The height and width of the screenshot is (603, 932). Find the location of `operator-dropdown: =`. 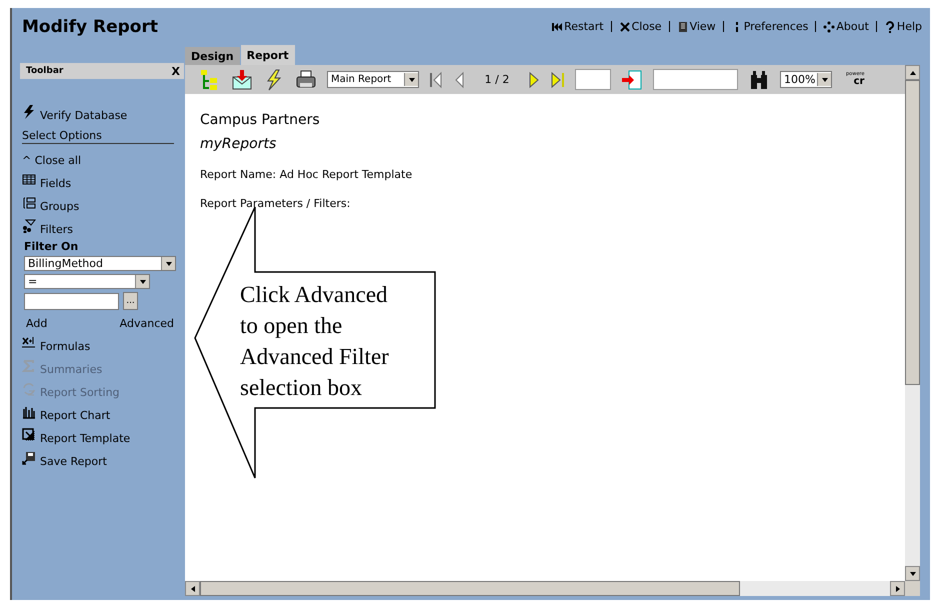

operator-dropdown: = is located at coordinates (87, 281).